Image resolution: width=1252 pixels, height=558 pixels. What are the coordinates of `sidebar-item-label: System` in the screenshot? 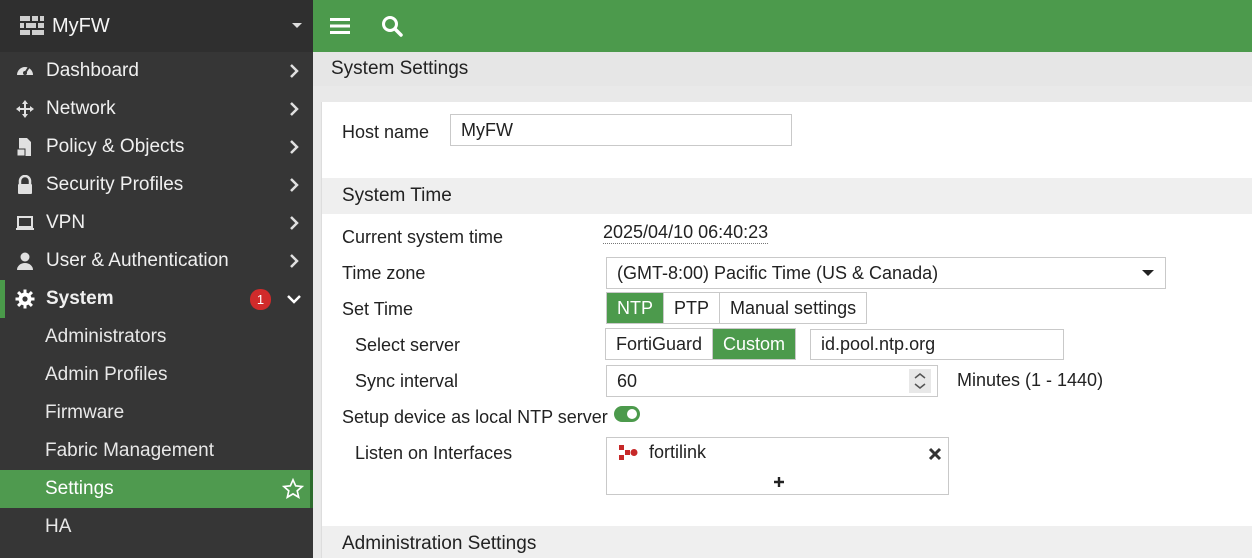 It's located at (80, 298).